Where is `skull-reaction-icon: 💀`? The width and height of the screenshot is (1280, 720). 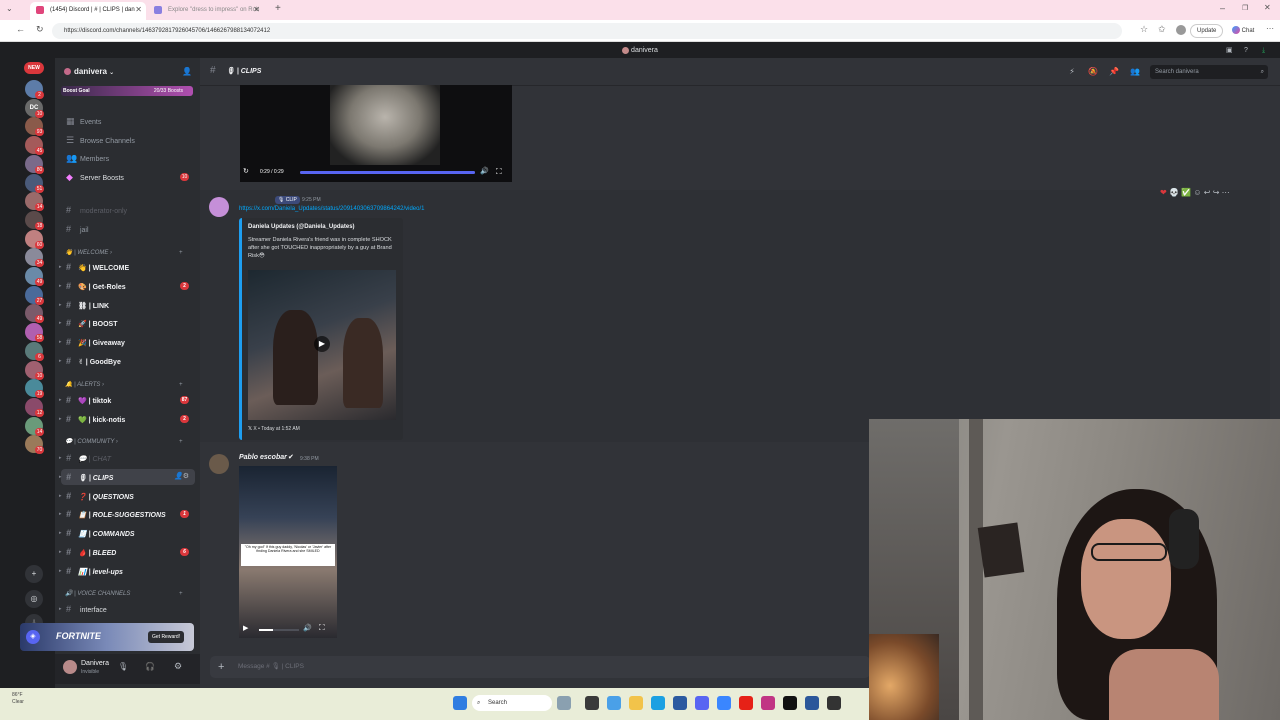
skull-reaction-icon: 💀 is located at coordinates (1174, 192).